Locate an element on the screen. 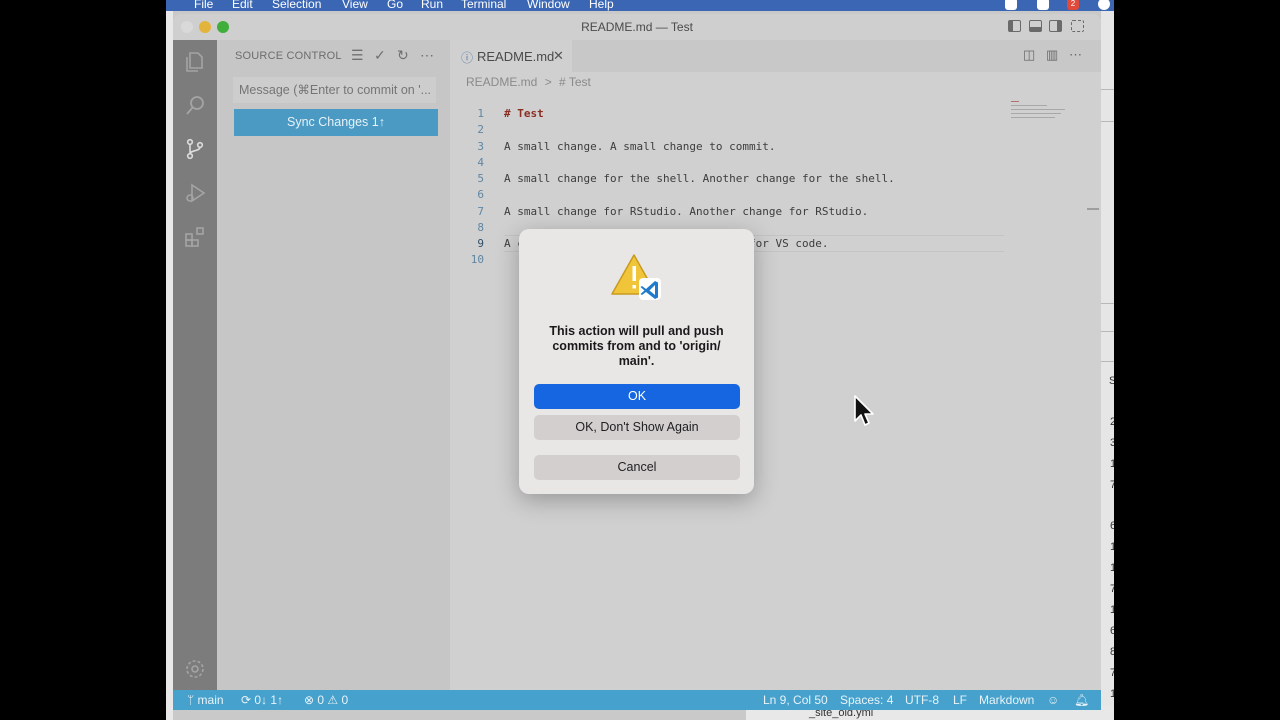 The height and width of the screenshot is (720, 1280). more-actions-icon: ⋯ is located at coordinates (427, 55).